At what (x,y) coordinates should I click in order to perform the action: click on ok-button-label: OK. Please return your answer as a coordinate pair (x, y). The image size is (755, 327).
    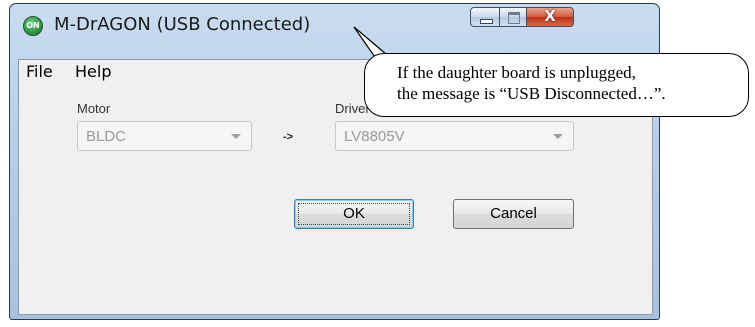
    Looking at the image, I should click on (354, 213).